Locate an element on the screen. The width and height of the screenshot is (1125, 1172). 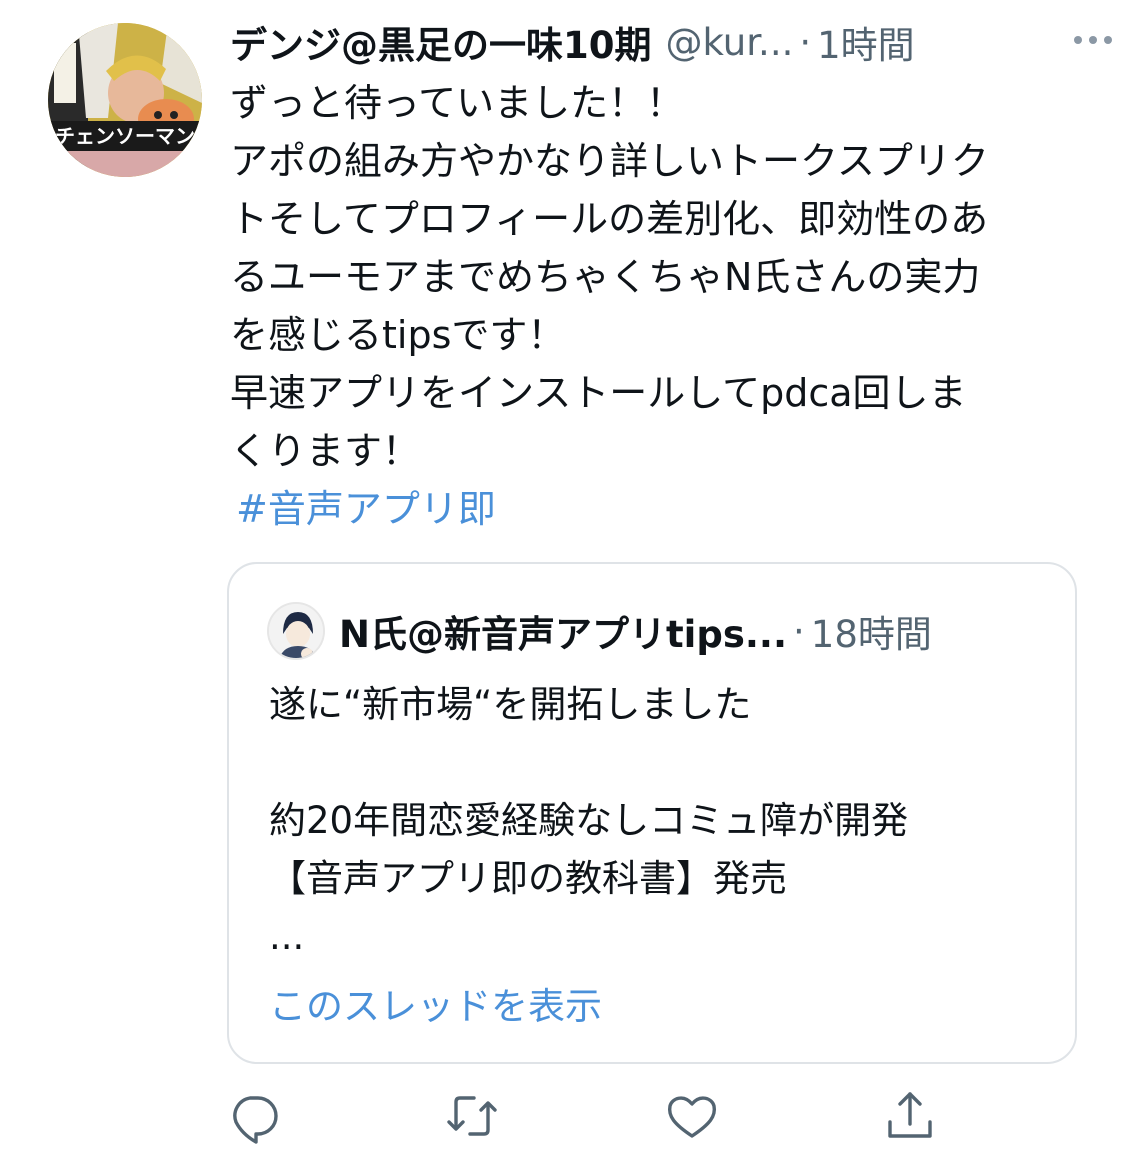
author-avatar: チェンソーマン is located at coordinates (125, 100).